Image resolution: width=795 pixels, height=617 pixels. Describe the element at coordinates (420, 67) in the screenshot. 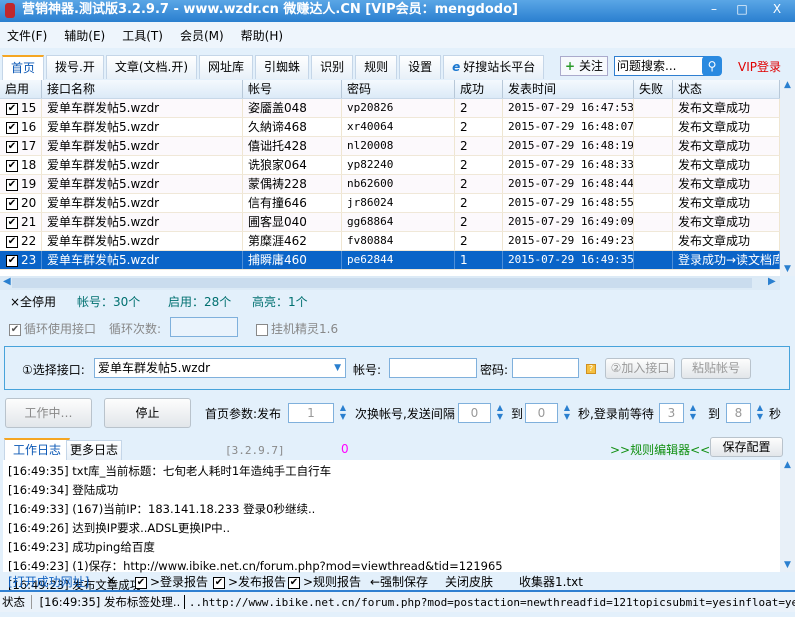

I see `tab-item: 设置` at that location.